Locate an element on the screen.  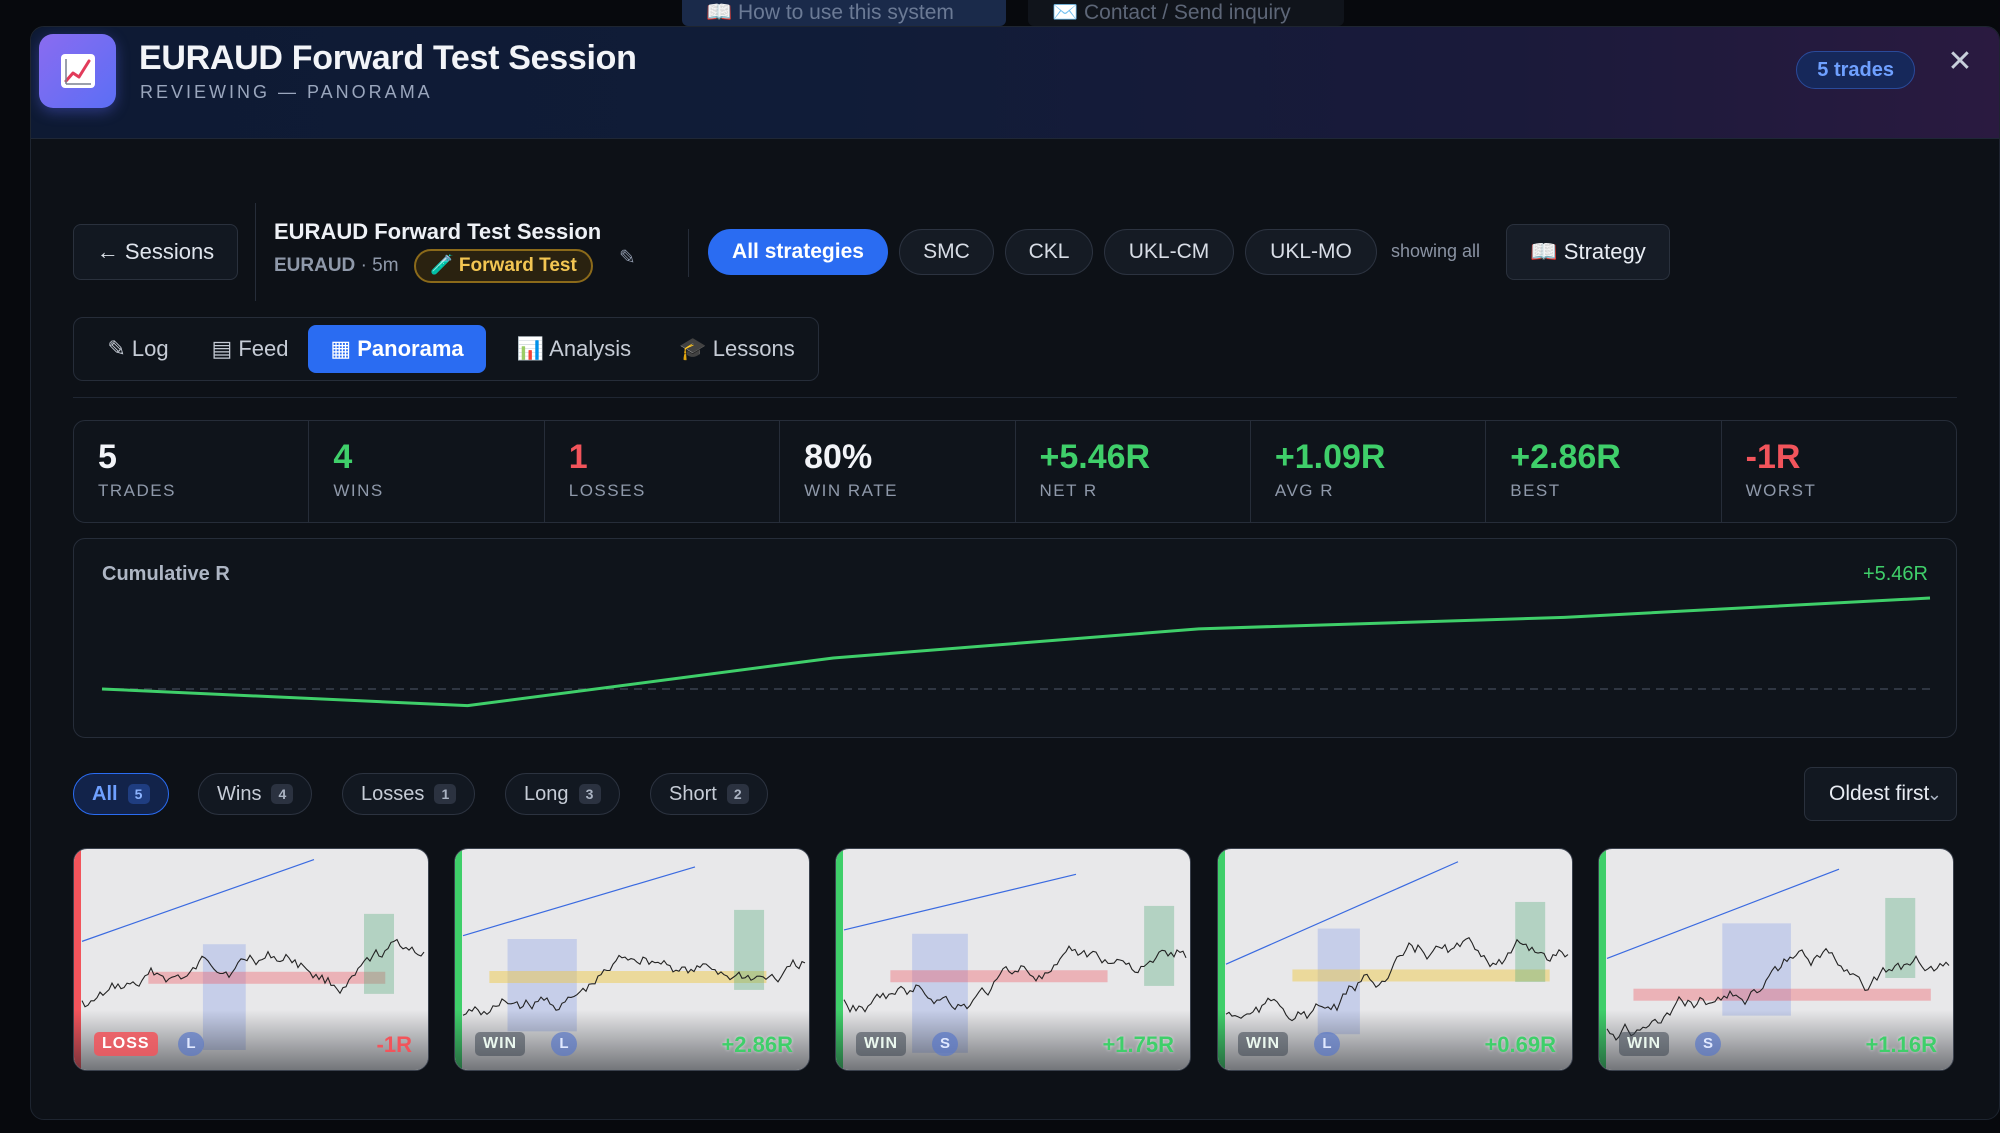
stat-label: WIN RATE is located at coordinates (851, 490).